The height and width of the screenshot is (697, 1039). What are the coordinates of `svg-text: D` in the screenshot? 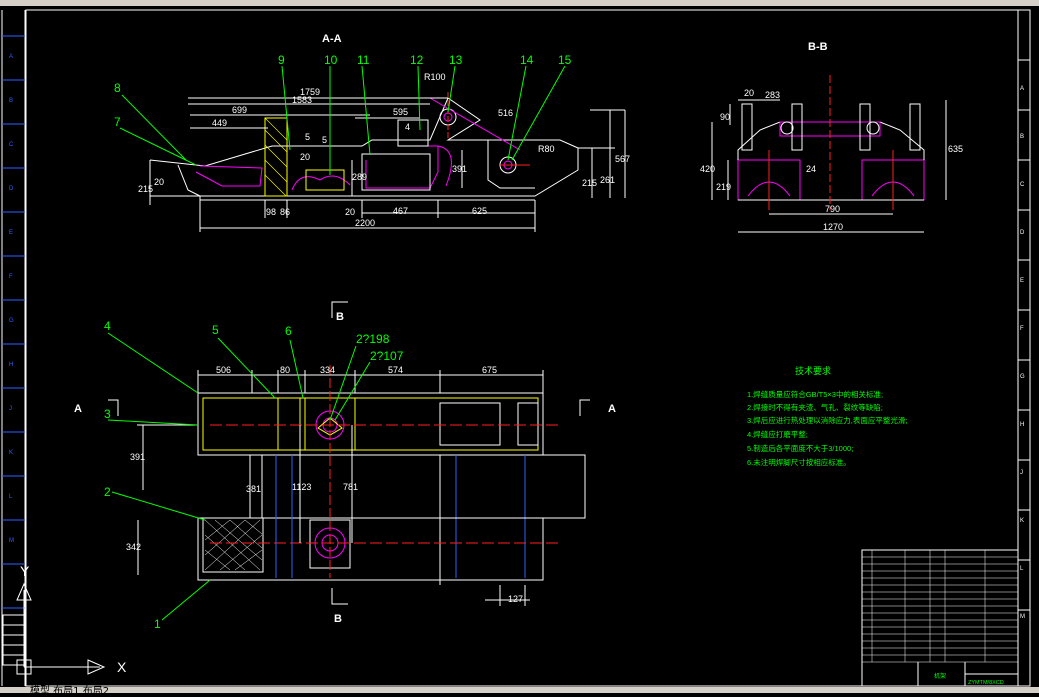 It's located at (11, 189).